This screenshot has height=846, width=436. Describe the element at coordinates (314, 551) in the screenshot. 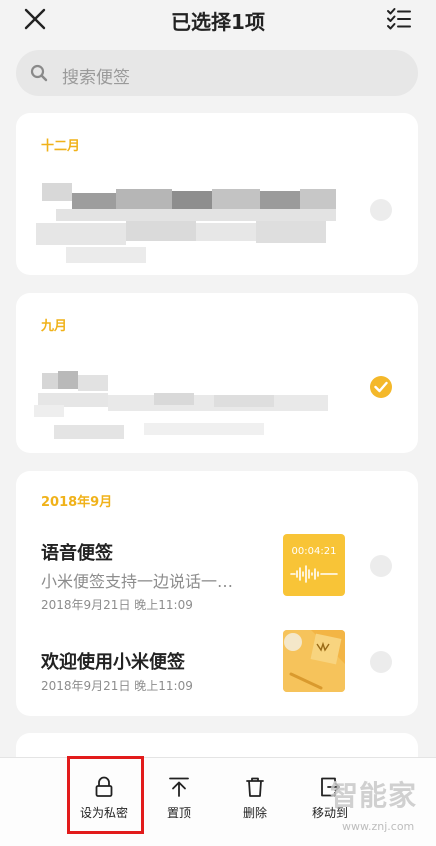

I see `voice-duration: 00:04:21` at that location.